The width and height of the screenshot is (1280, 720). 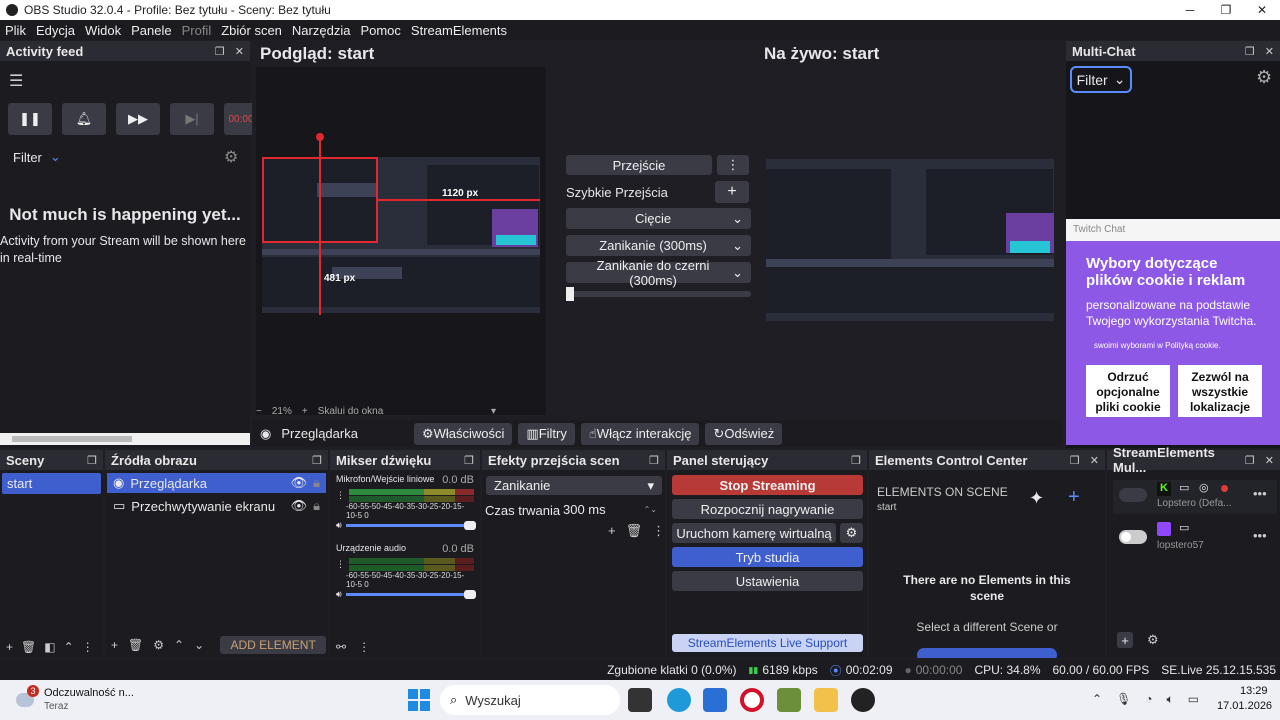 What do you see at coordinates (574, 485) in the screenshot?
I see `transition-select: Zanikanie ▾` at bounding box center [574, 485].